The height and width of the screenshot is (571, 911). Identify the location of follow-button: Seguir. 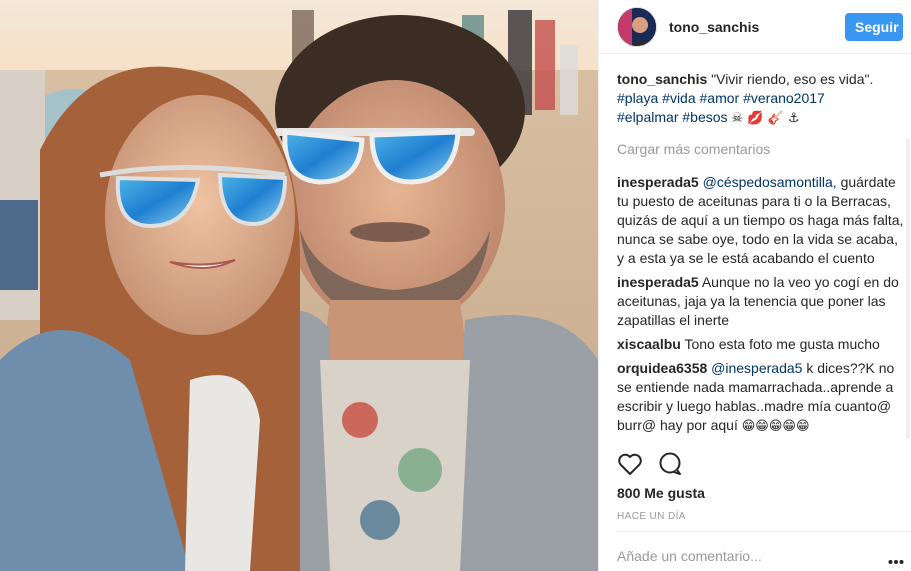
(874, 27).